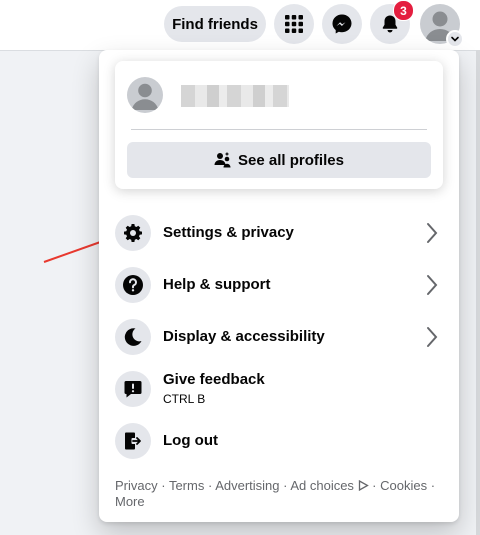 The width and height of the screenshot is (480, 535). I want to click on find-friends-button: Find friends, so click(215, 24).